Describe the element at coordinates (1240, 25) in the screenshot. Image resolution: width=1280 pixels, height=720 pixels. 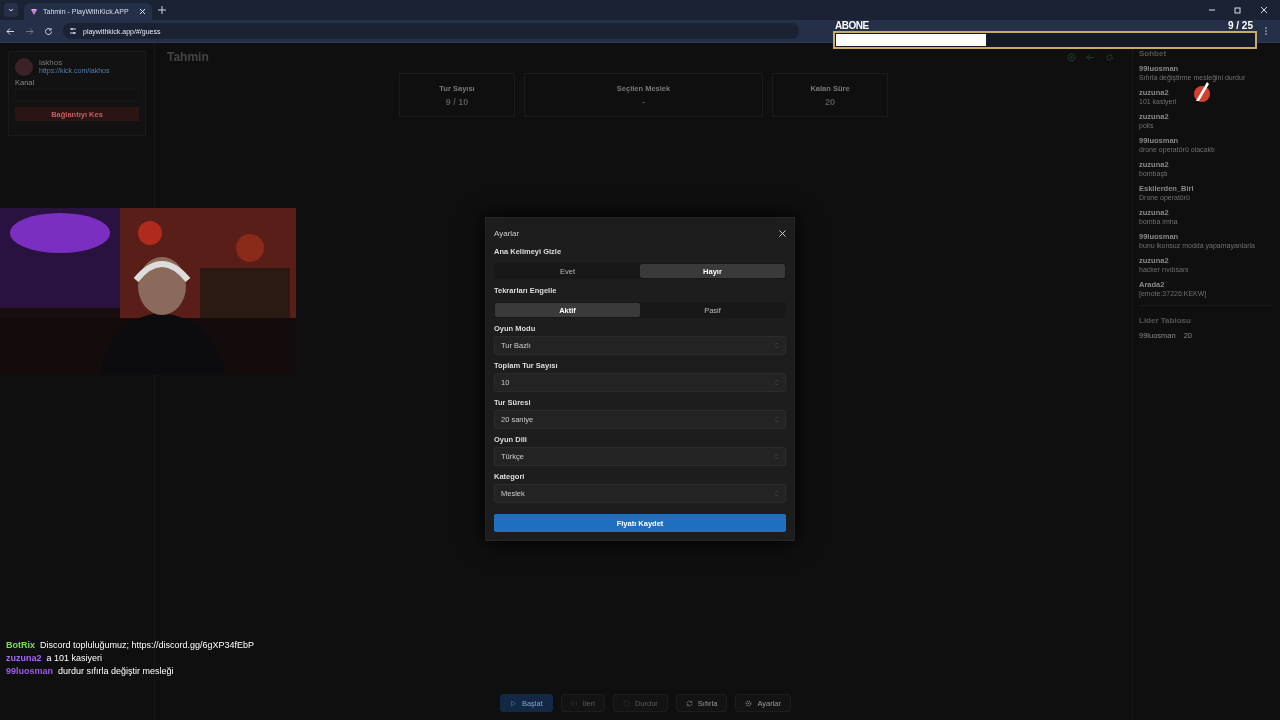
I see `goal-count: 9 / 25` at that location.